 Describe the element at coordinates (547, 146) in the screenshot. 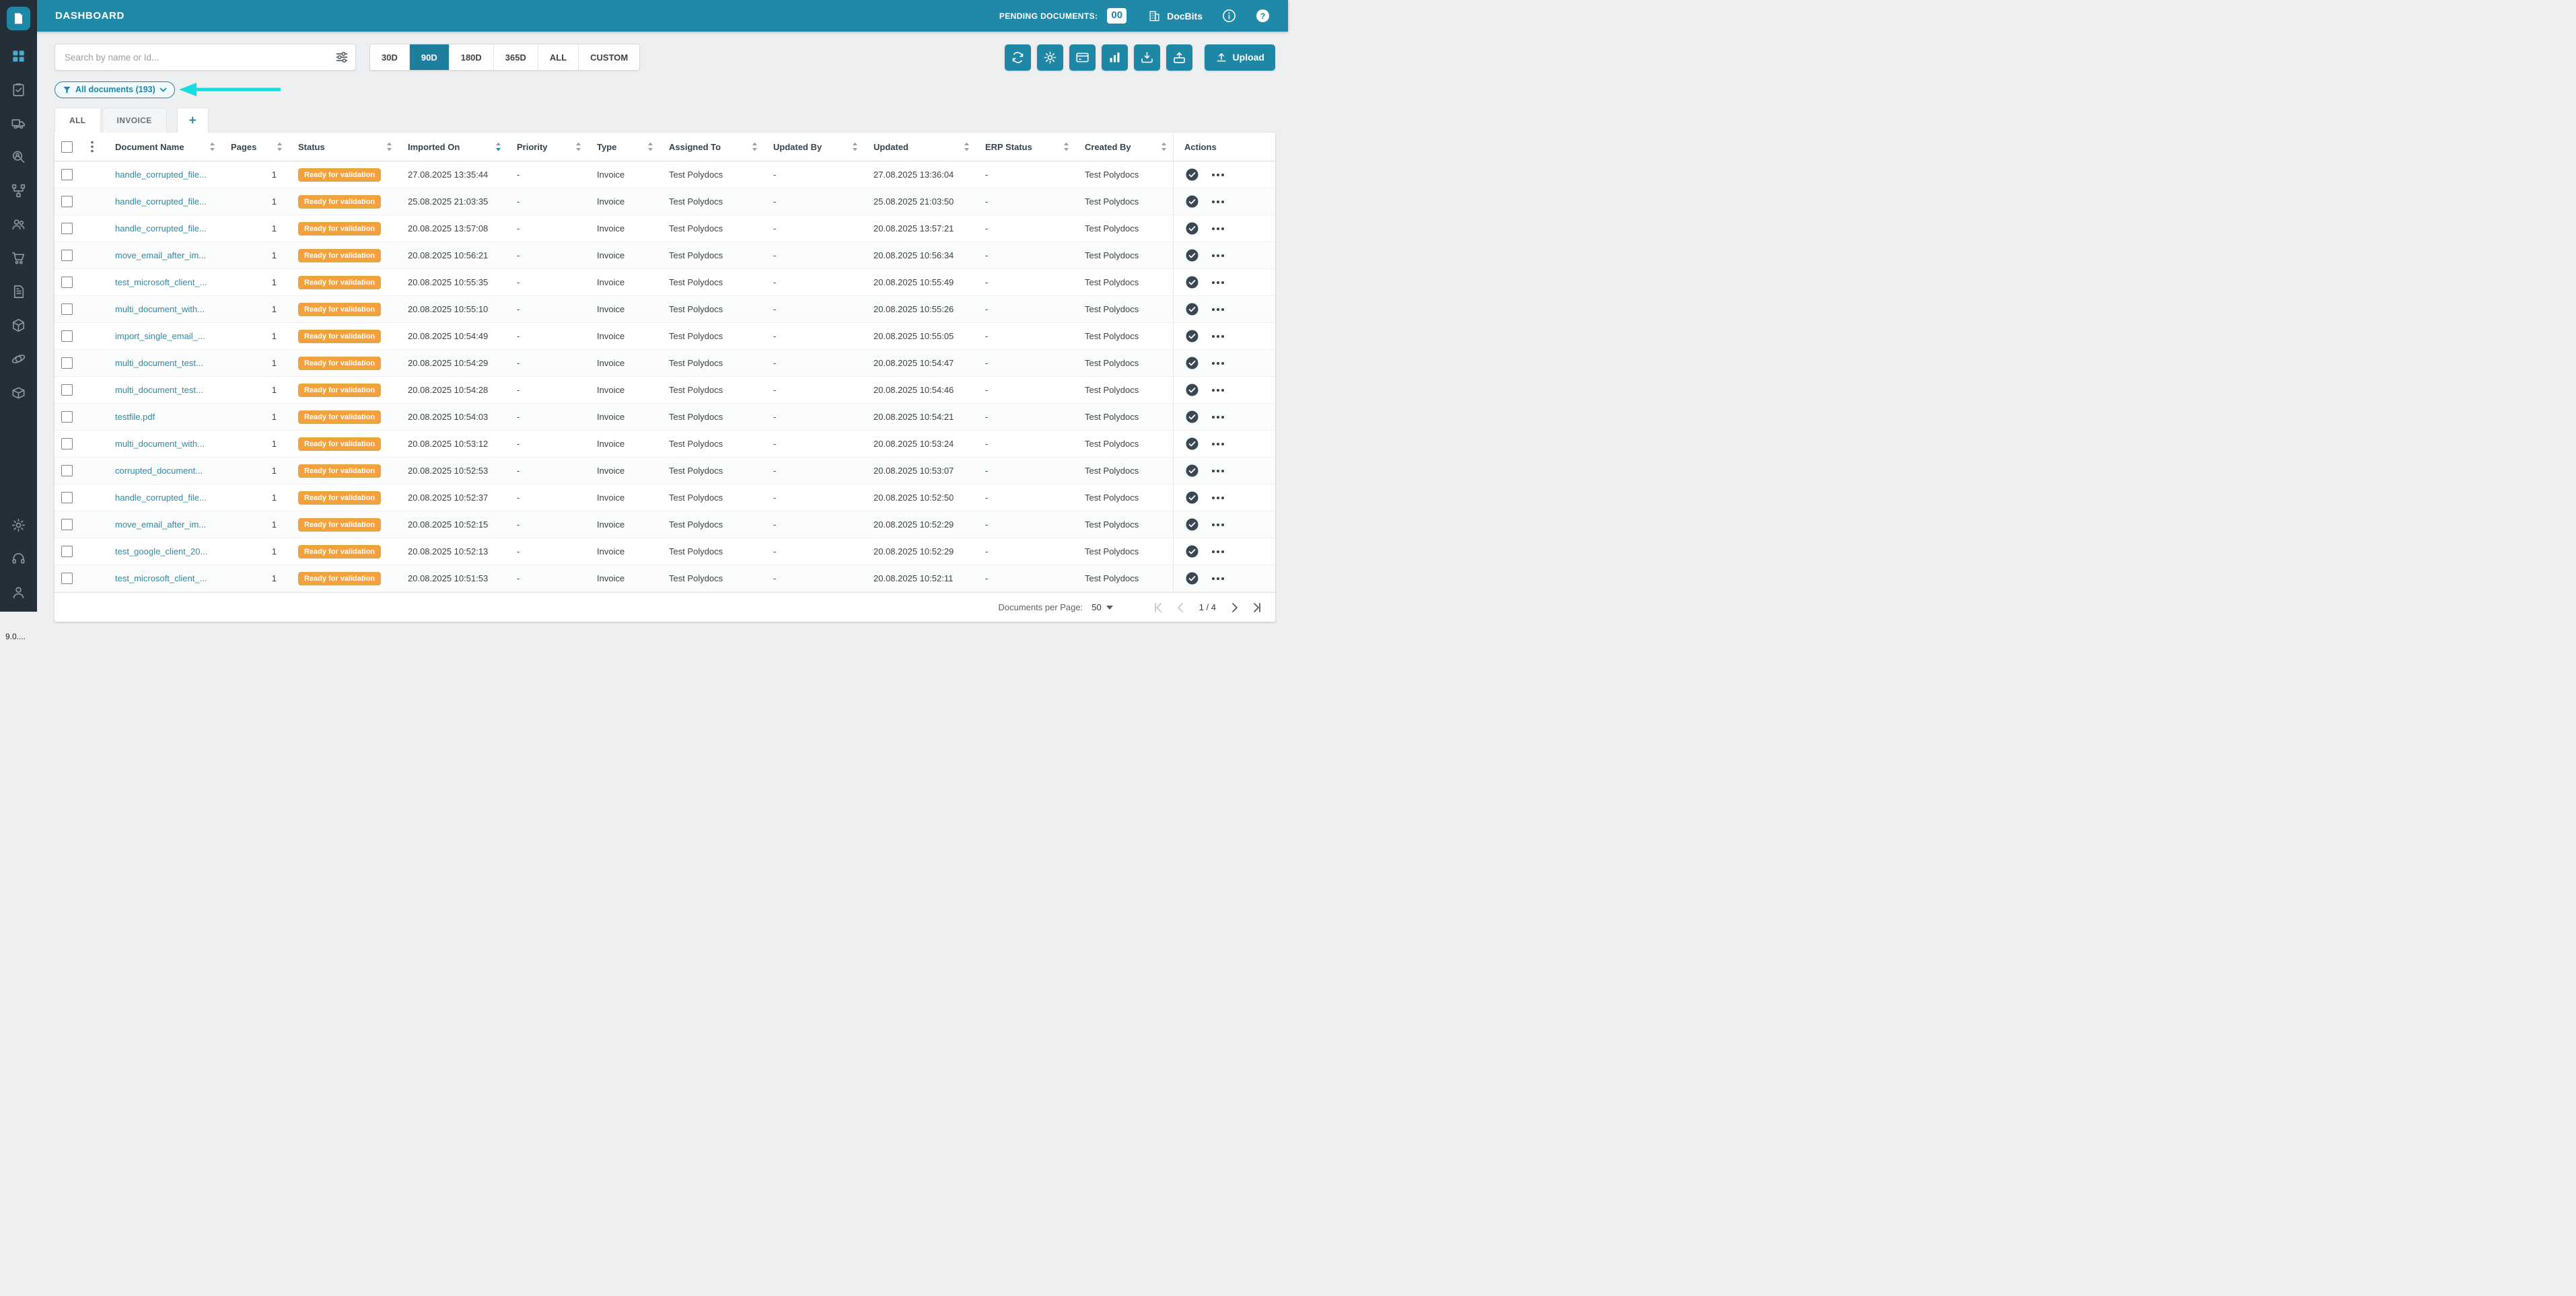

I see `col-header-priority: Priority` at that location.